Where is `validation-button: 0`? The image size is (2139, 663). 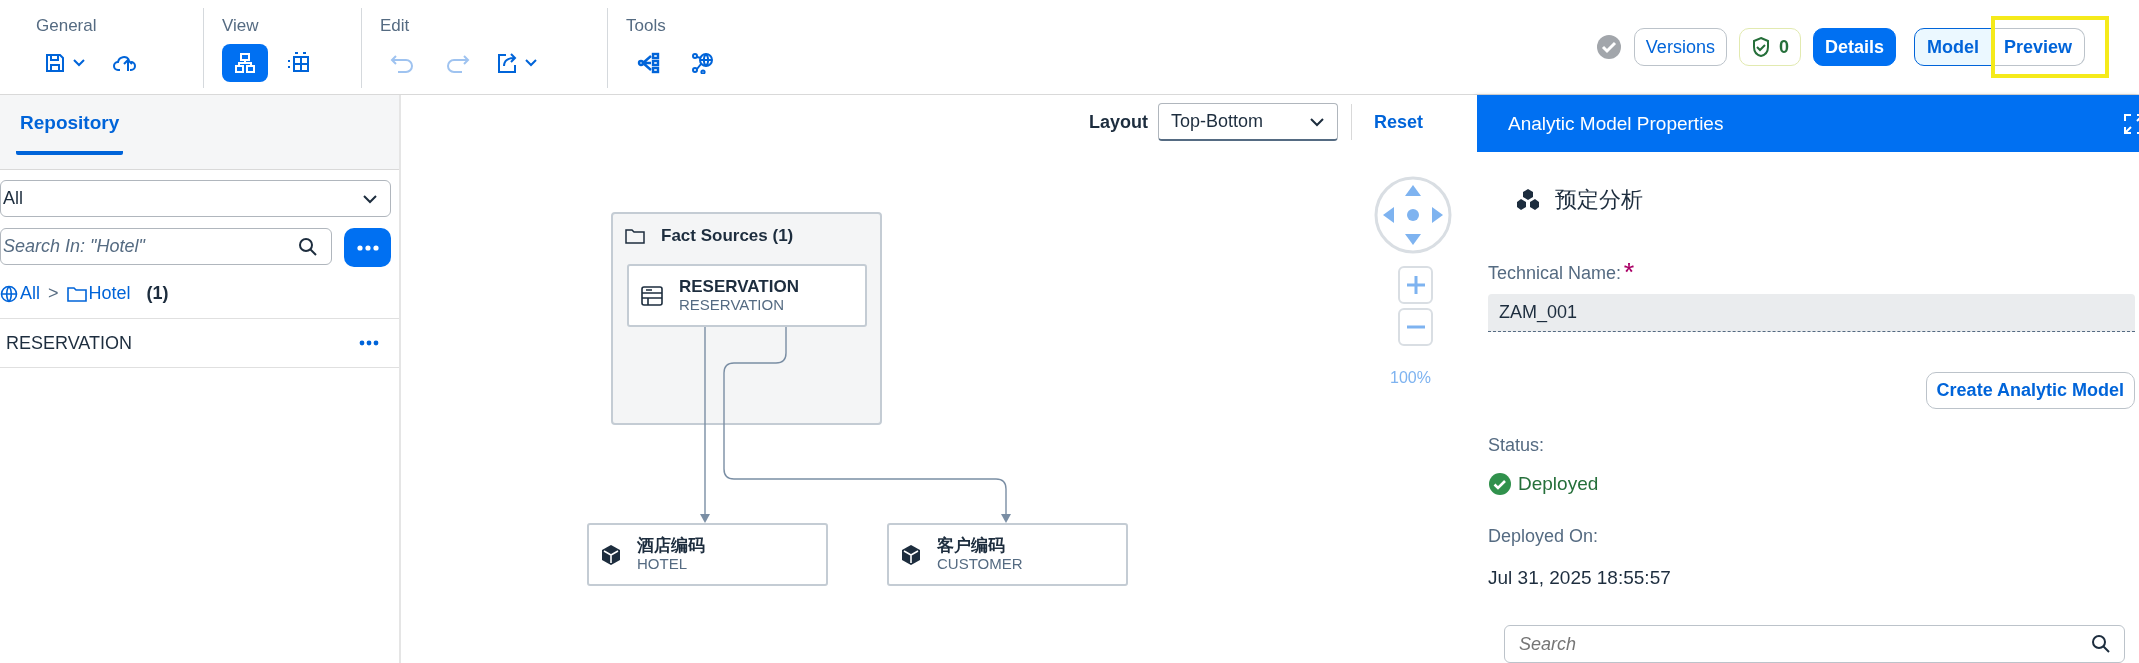 validation-button: 0 is located at coordinates (1769, 47).